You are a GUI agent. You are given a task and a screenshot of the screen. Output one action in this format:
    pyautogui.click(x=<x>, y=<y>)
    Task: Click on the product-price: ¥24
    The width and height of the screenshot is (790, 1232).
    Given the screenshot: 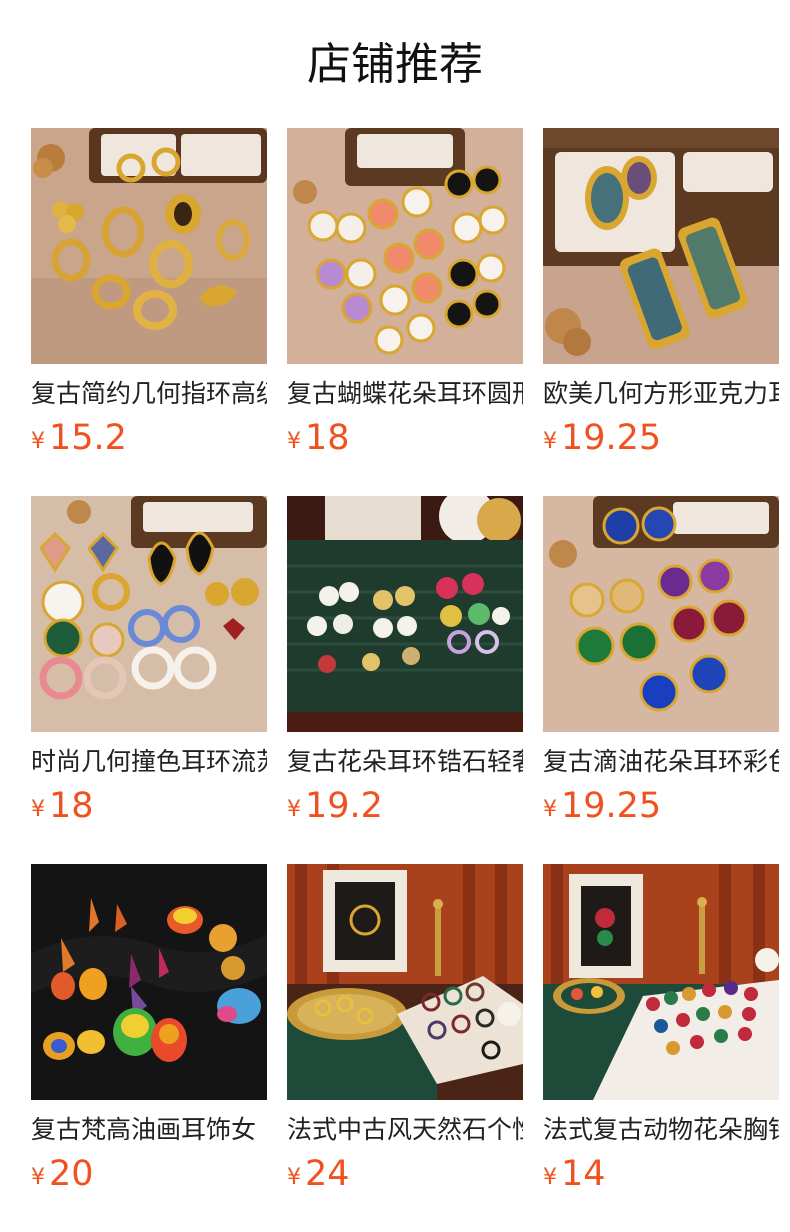 What is the action you would take?
    pyautogui.click(x=318, y=1174)
    